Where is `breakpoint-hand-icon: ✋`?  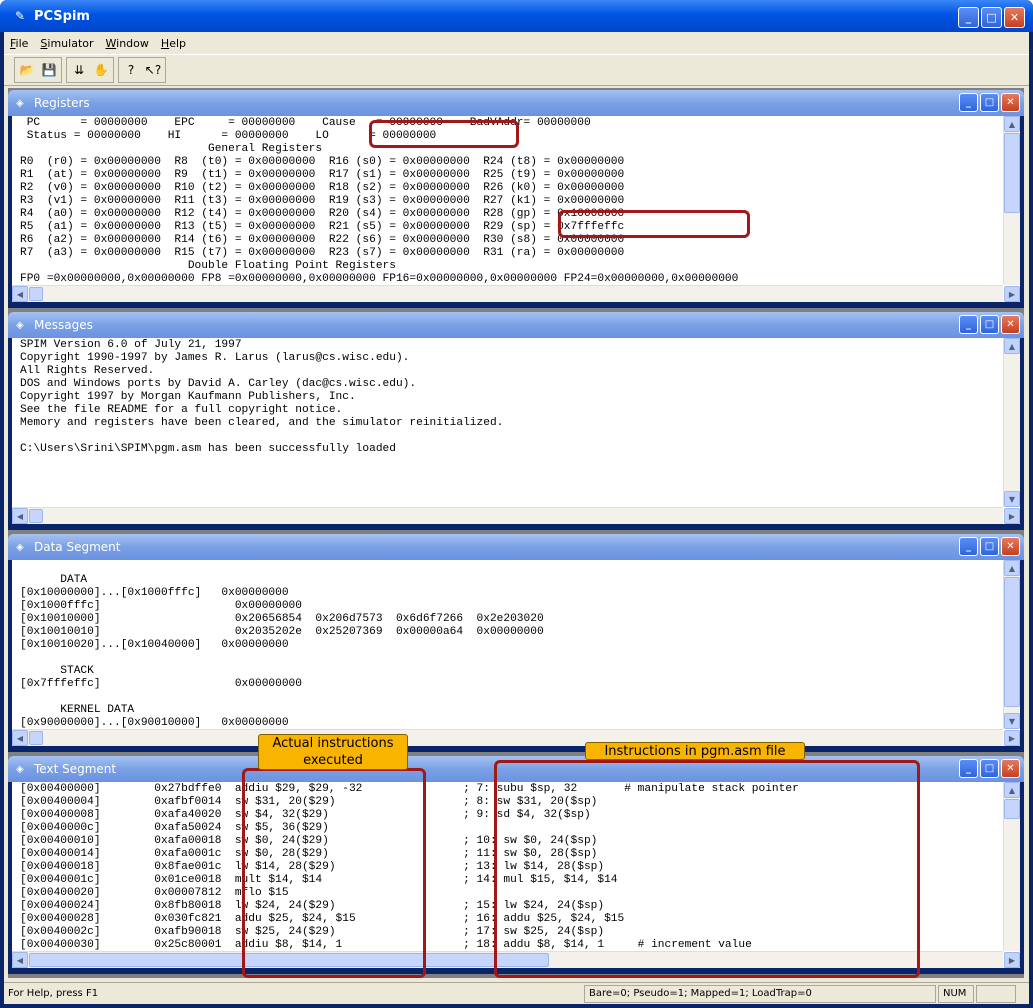 breakpoint-hand-icon: ✋ is located at coordinates (101, 70).